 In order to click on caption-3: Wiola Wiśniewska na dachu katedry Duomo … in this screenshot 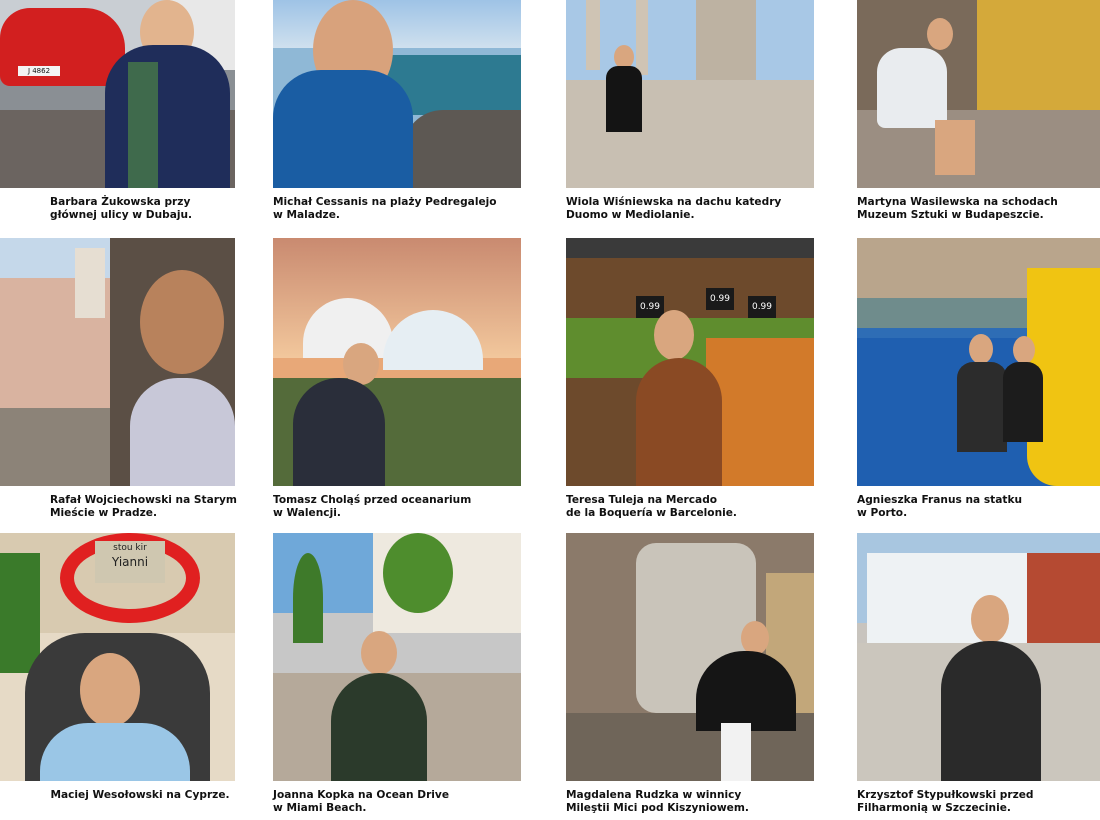, I will do `click(674, 208)`.